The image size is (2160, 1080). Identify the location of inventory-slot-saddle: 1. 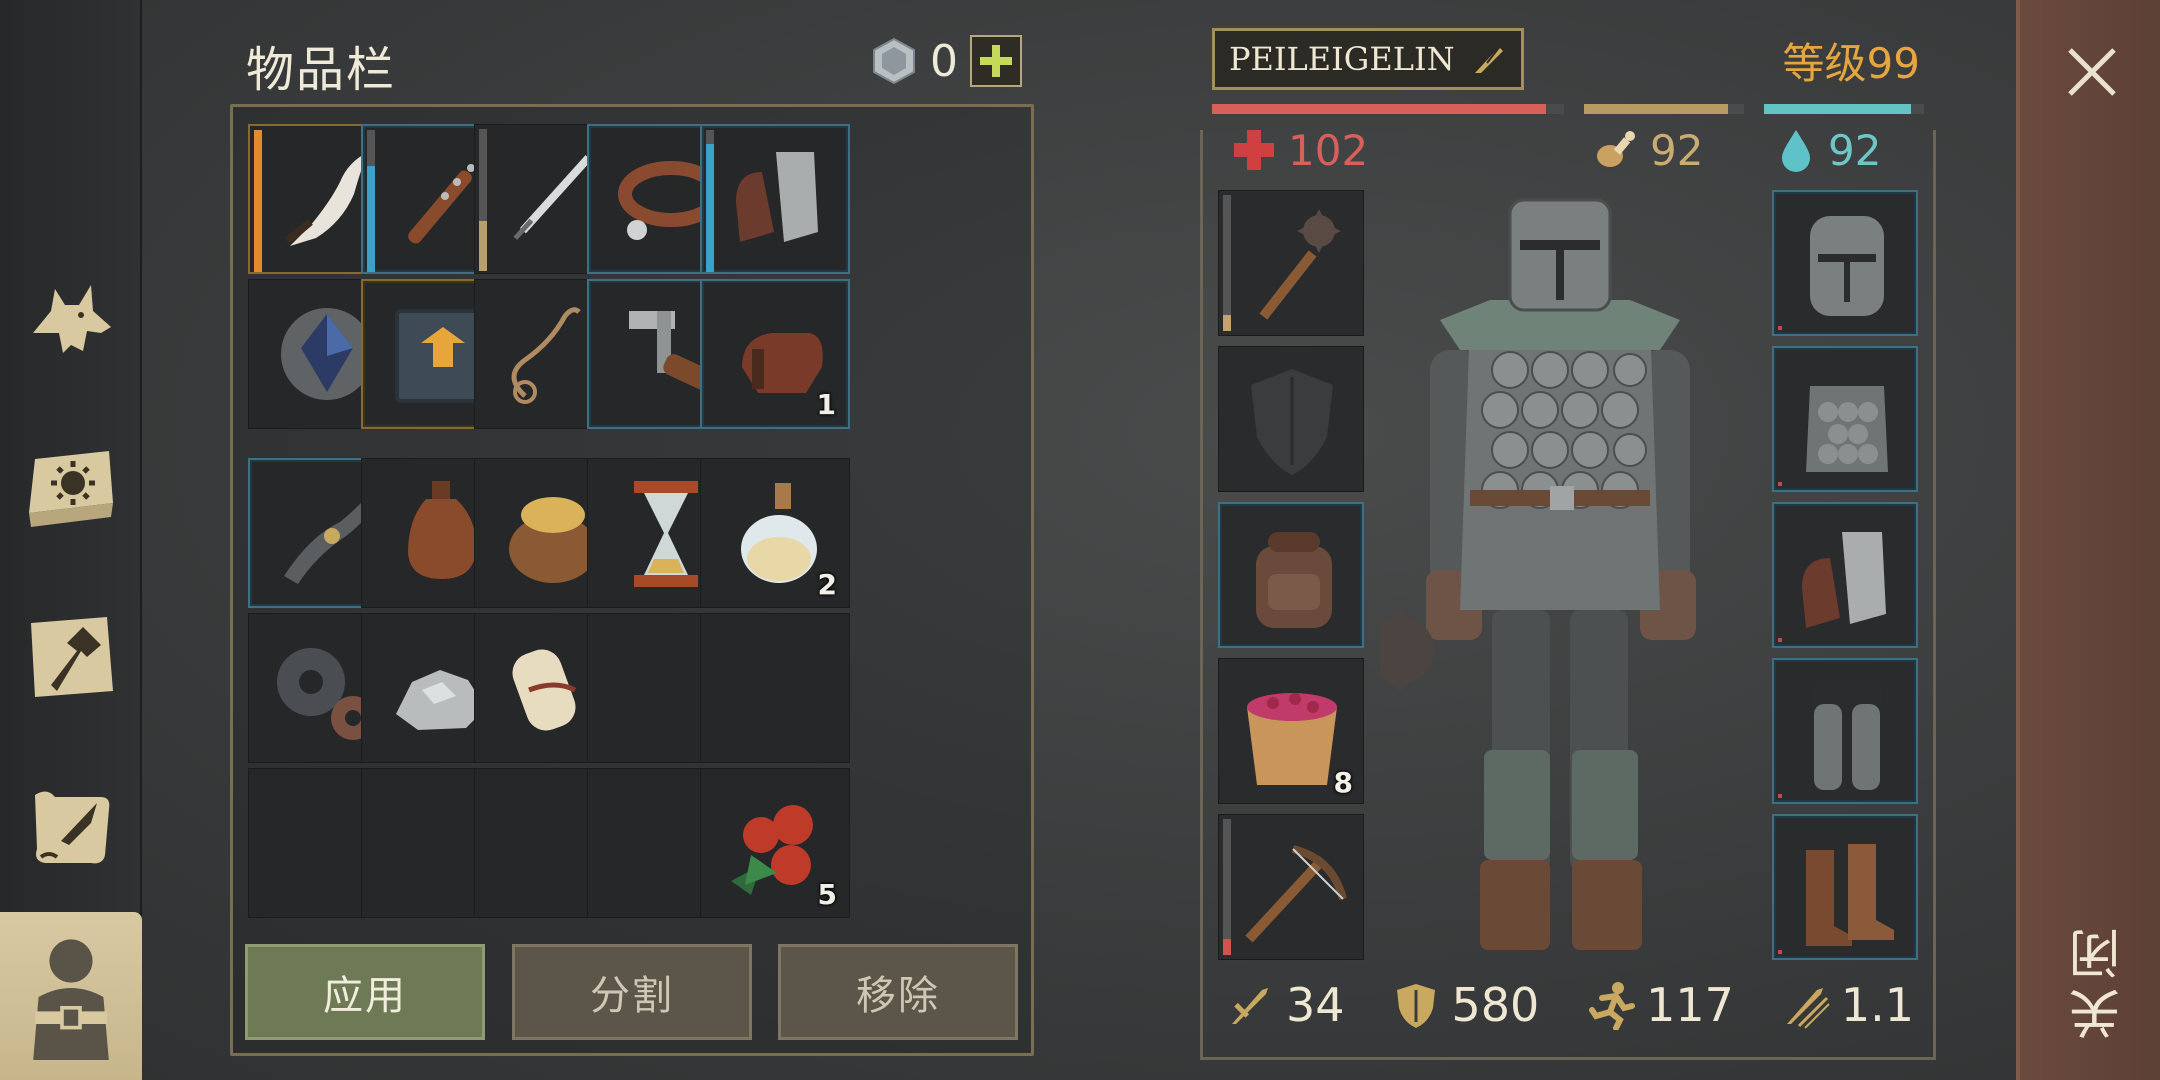
(775, 354).